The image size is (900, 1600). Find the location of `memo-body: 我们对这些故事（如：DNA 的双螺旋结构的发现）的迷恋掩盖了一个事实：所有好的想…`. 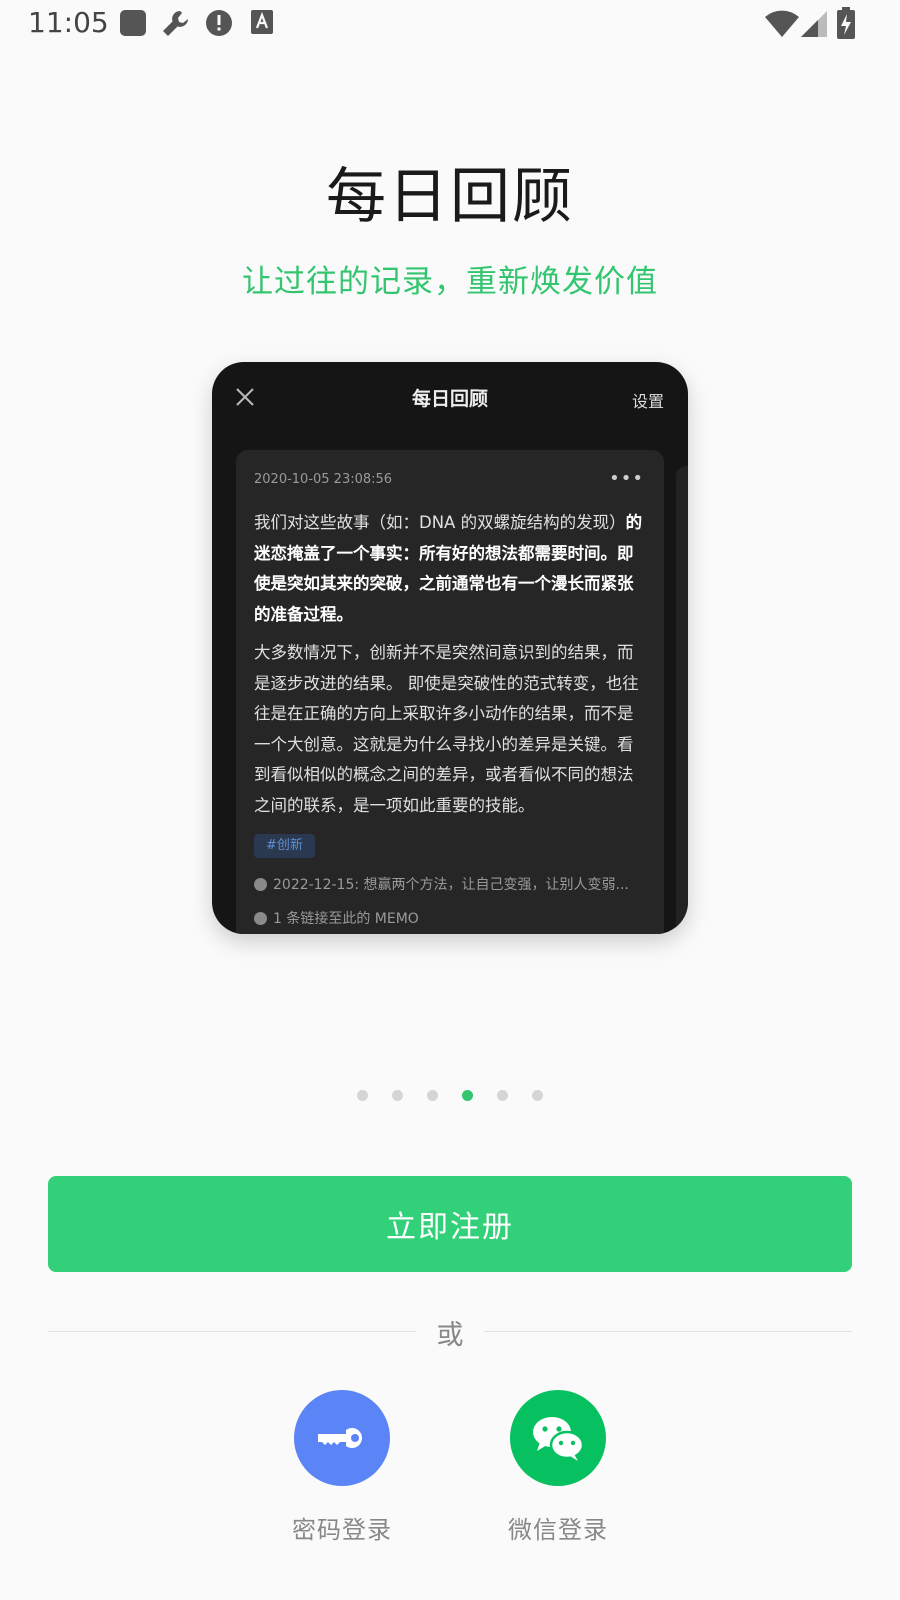

memo-body: 我们对这些故事（如：DNA 的双螺旋结构的发现）的迷恋掩盖了一个事实：所有好的想… is located at coordinates (450, 668).